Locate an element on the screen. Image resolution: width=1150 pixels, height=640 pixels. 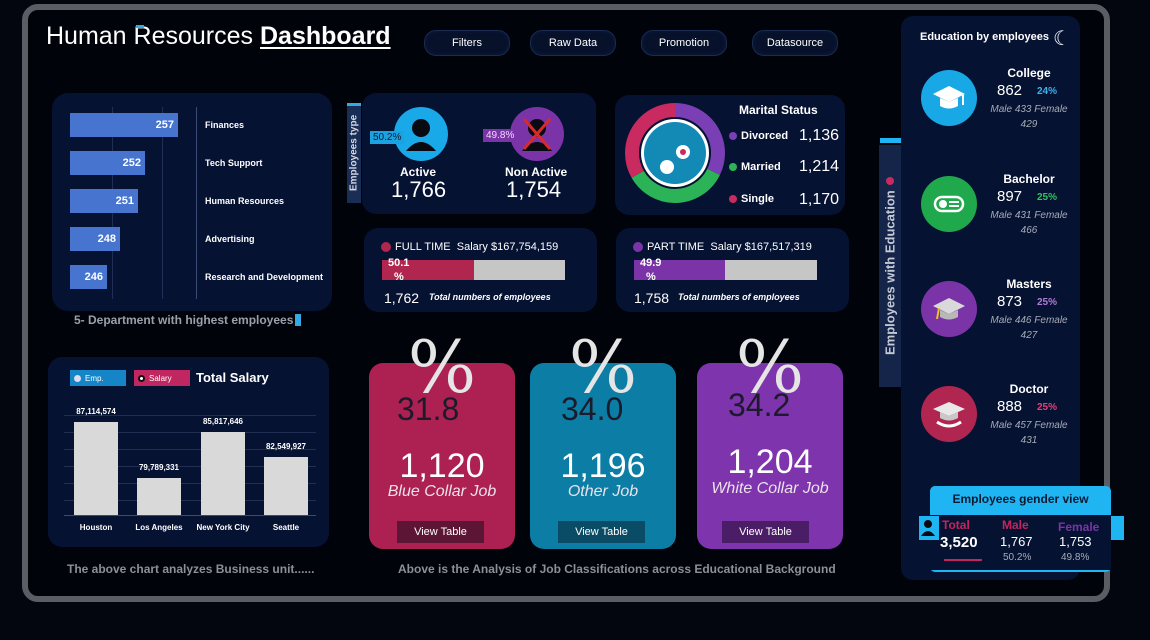
education-masters: Masters 873 25% Male 446 Female 427 is located at coordinates (990, 322).